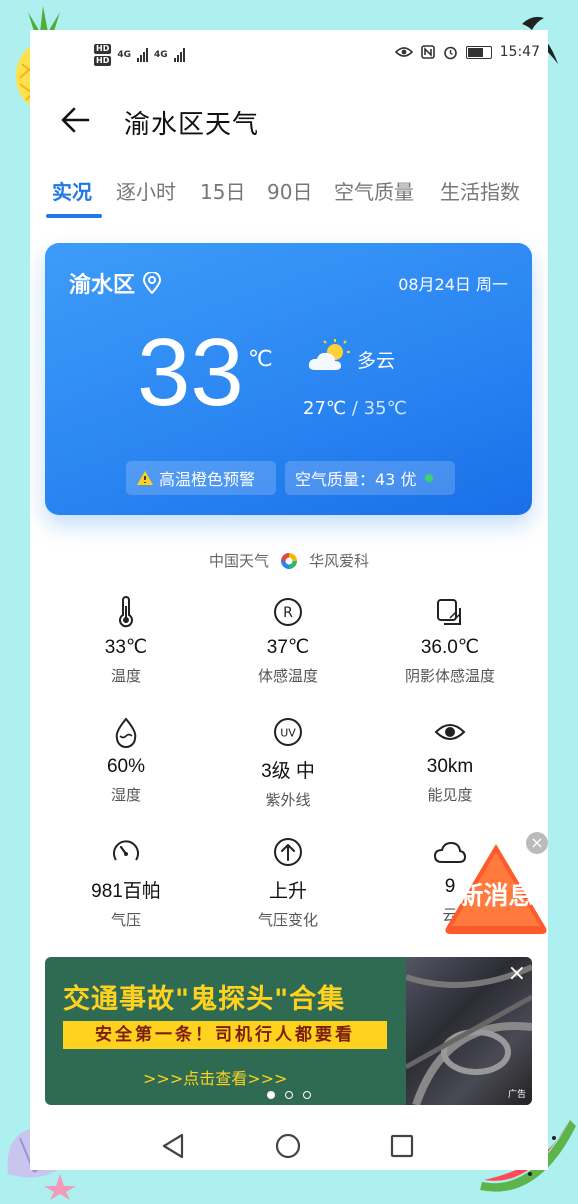  I want to click on svg-text: UV, so click(288, 733).